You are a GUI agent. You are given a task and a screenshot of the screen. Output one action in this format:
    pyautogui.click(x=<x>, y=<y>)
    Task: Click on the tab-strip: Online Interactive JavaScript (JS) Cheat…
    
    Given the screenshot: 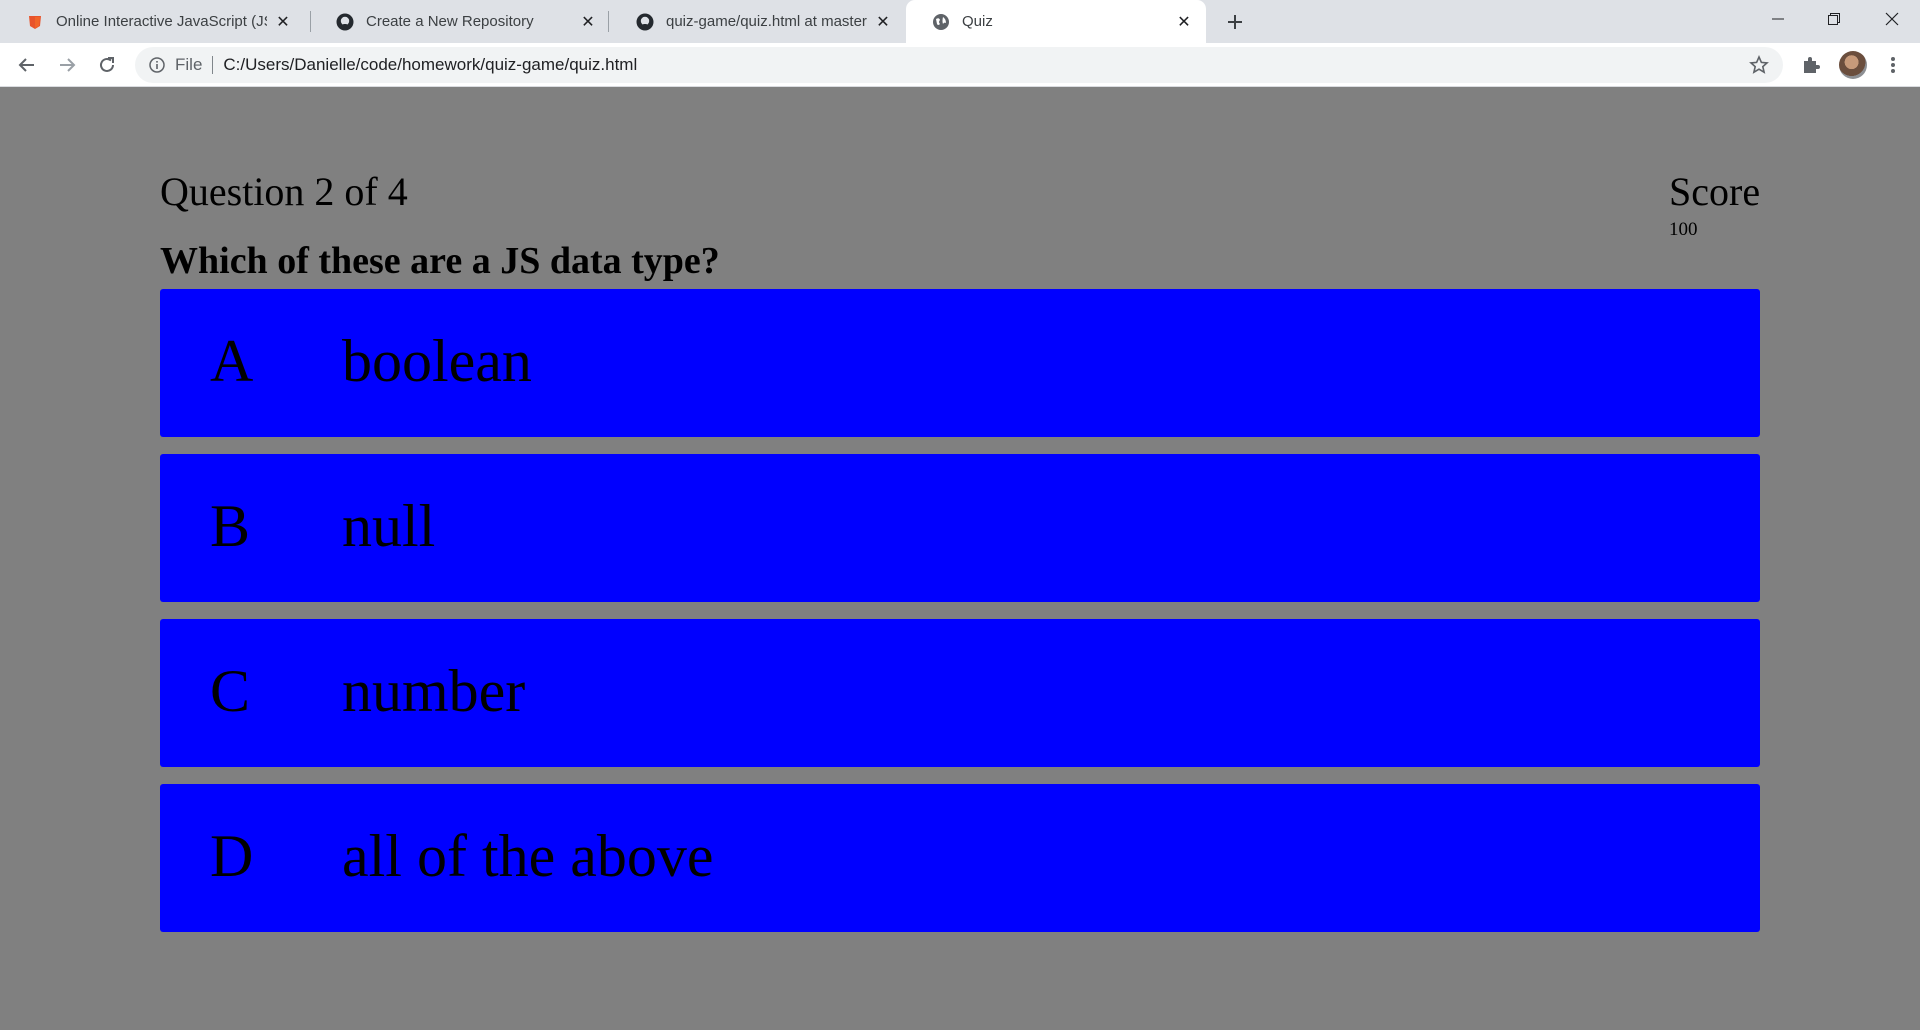 What is the action you would take?
    pyautogui.click(x=960, y=21)
    